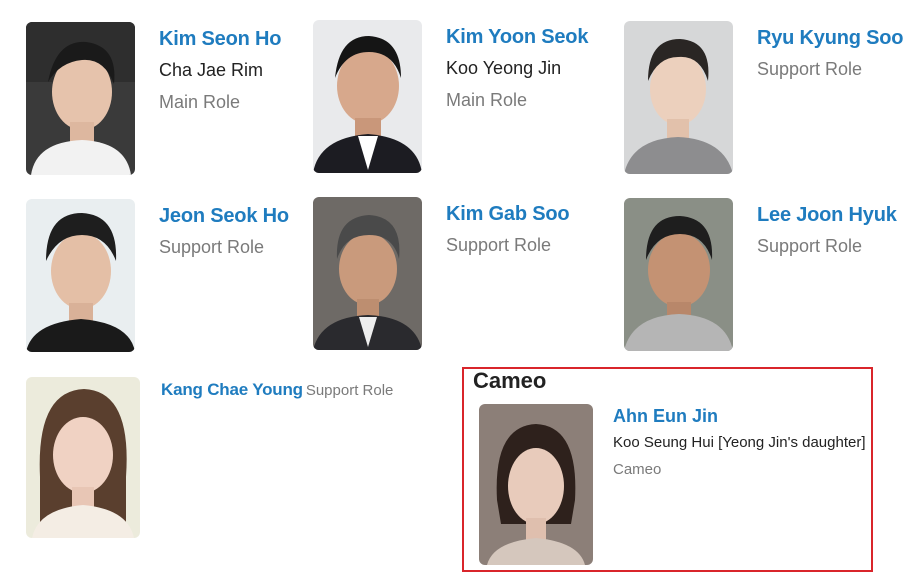 This screenshot has width=903, height=581. What do you see at coordinates (665, 416) in the screenshot?
I see `actor-name: Ahn Eun Jin` at bounding box center [665, 416].